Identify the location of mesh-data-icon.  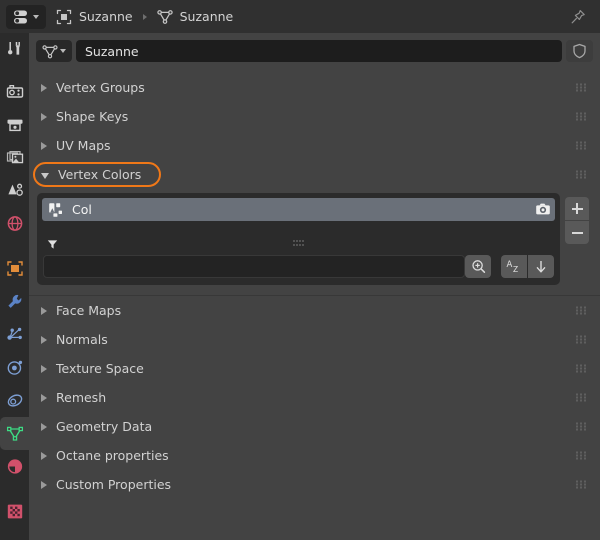
(50, 51).